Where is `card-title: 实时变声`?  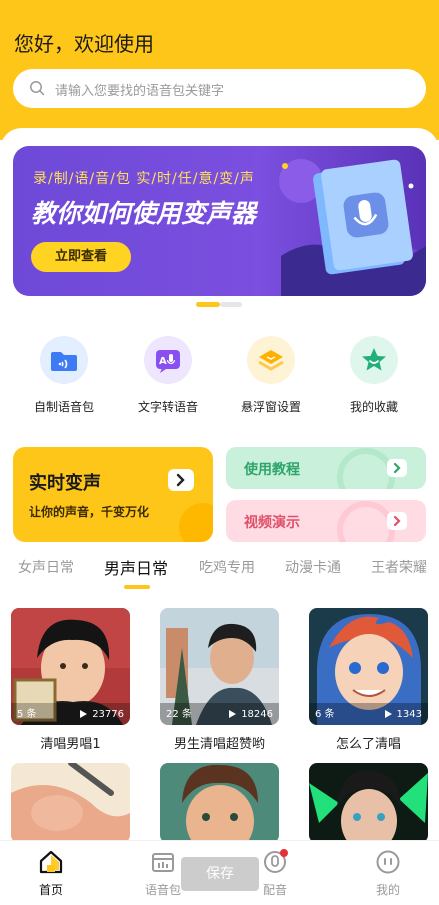 card-title: 实时变声 is located at coordinates (65, 483).